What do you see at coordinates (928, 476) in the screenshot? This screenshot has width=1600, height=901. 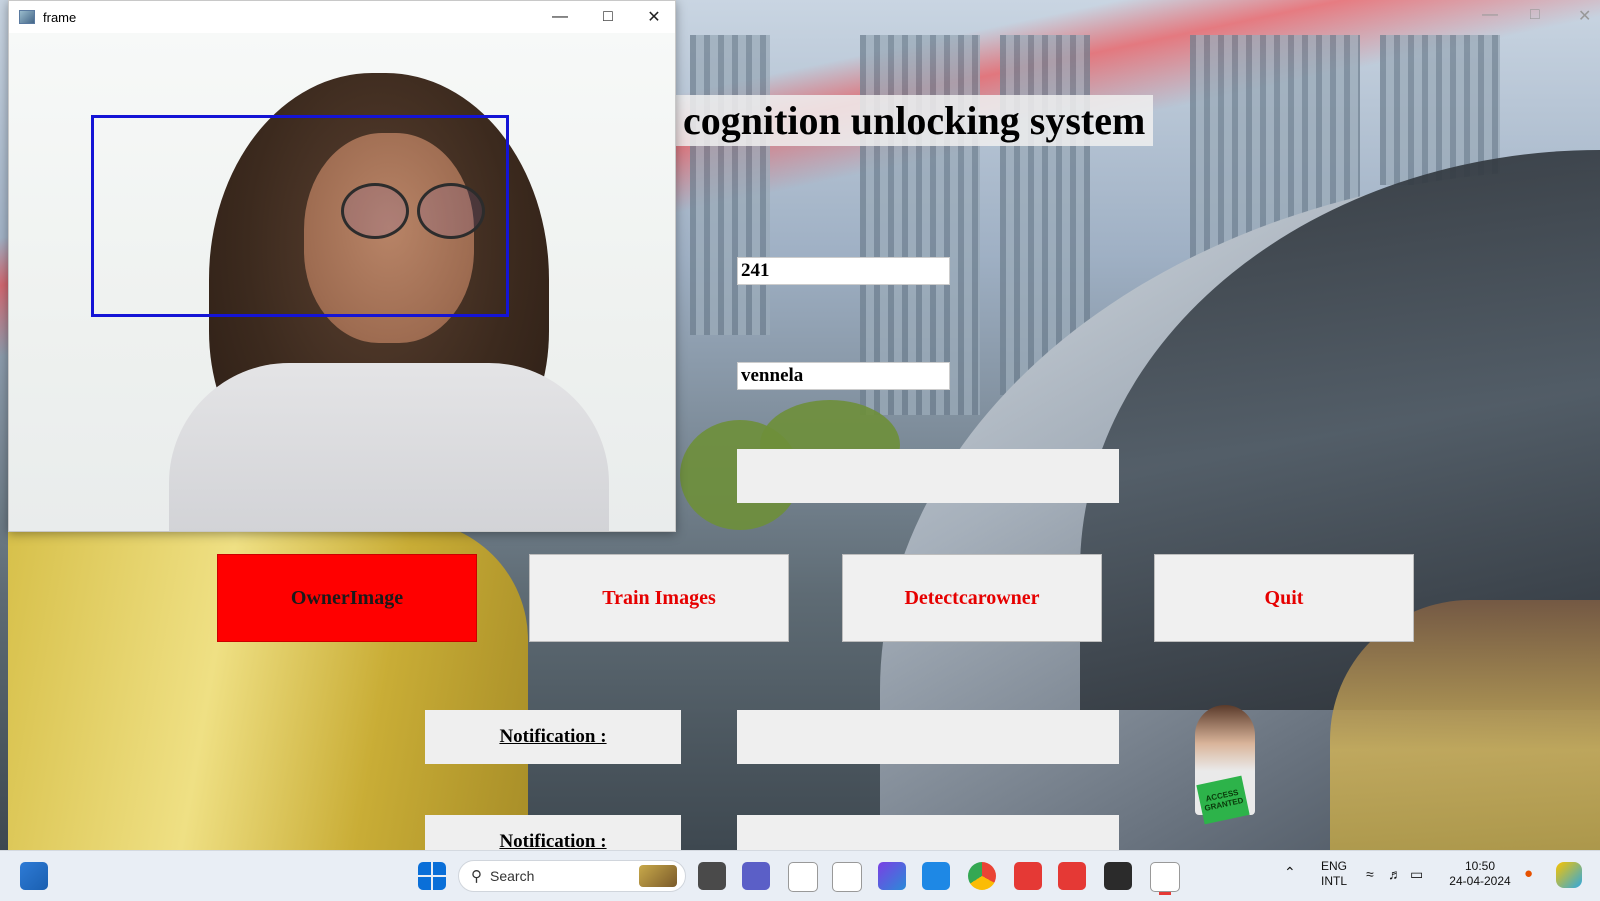 I see `message-field` at bounding box center [928, 476].